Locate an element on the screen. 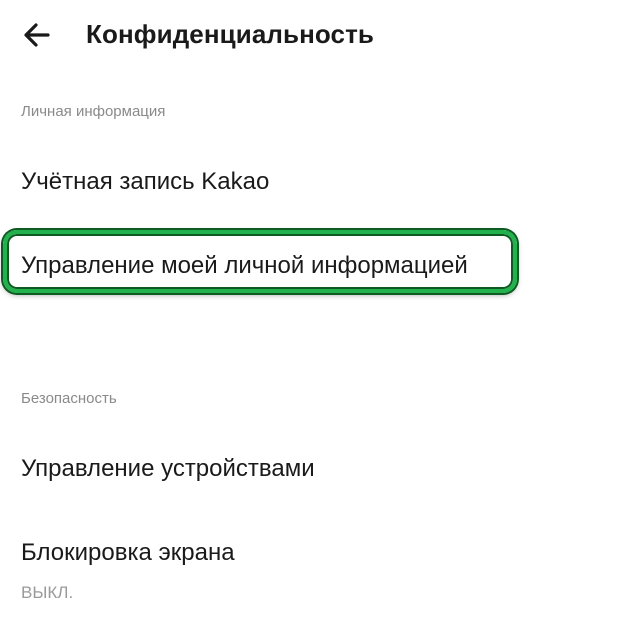  list-item-device-management: Управление устройствами is located at coordinates (312, 469).